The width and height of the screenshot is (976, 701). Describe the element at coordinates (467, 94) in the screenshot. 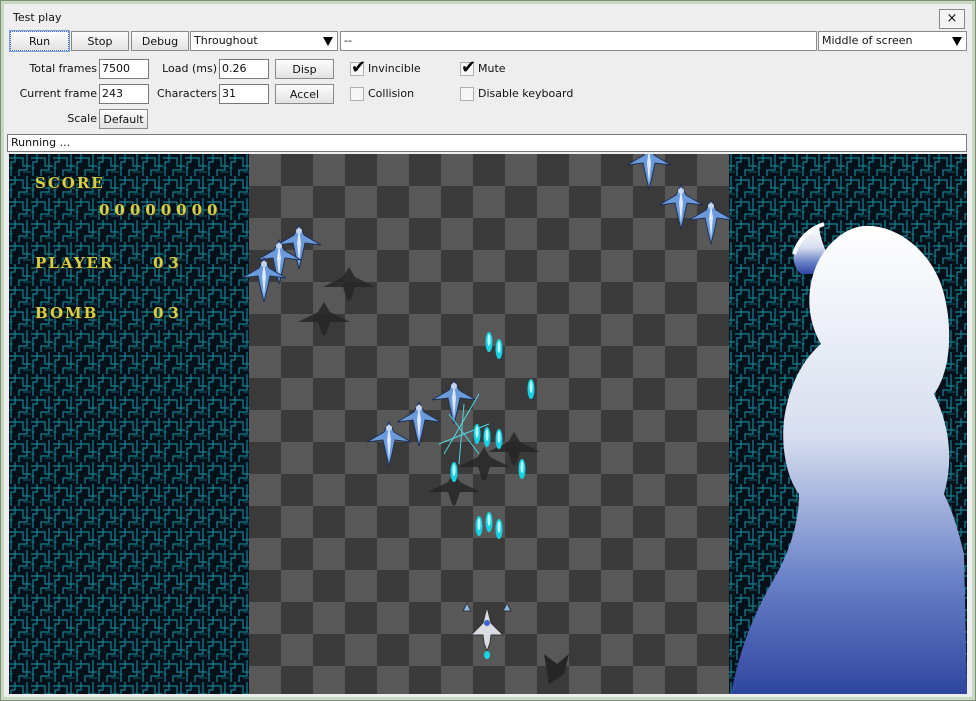

I see `disable-keyboard-checkbox` at that location.